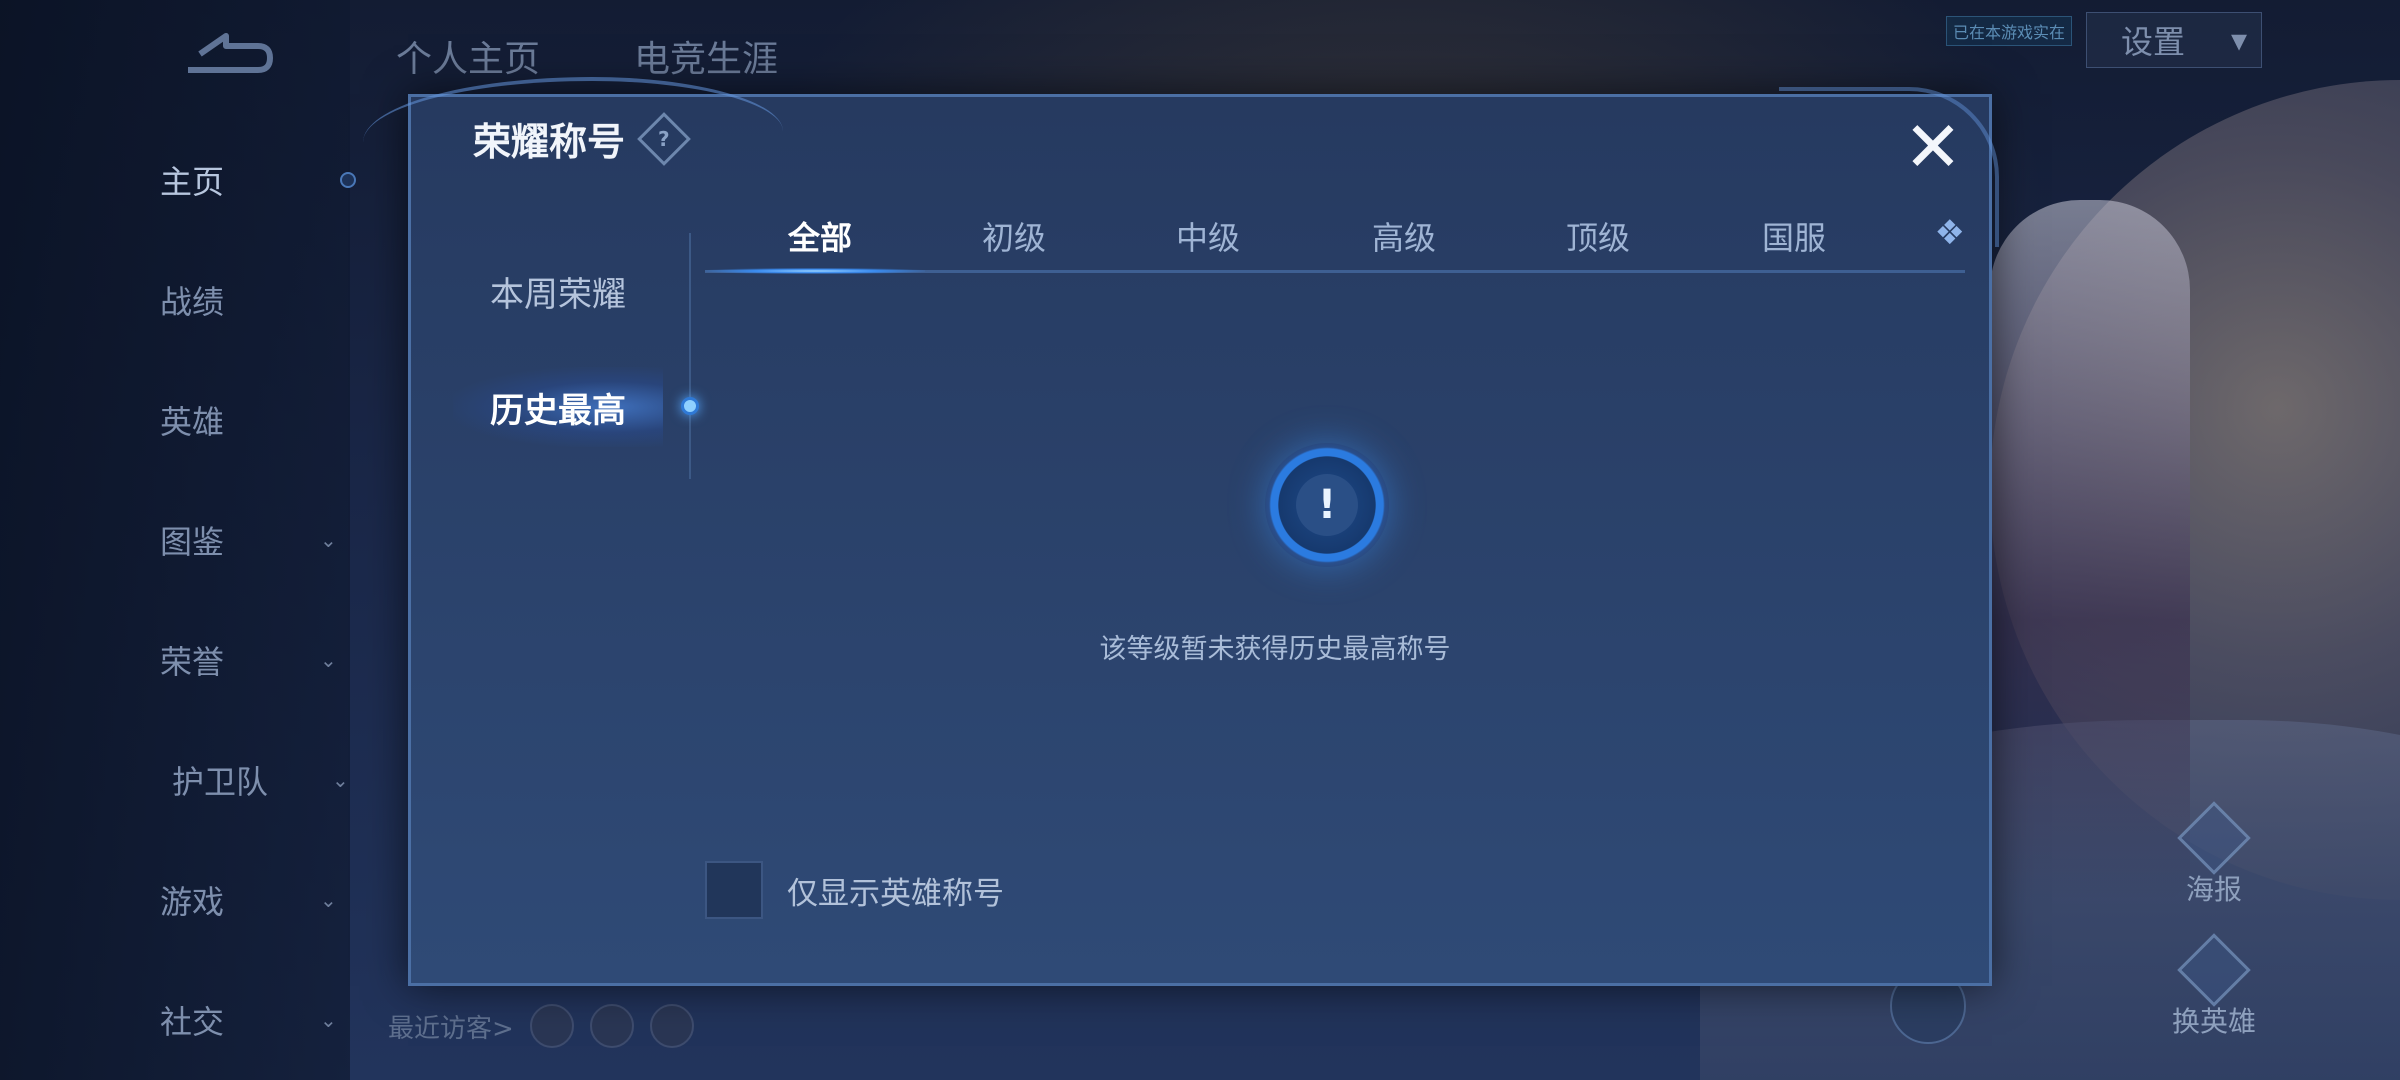 This screenshot has height=1080, width=2400. I want to click on back-arrow-icon, so click(230, 53).